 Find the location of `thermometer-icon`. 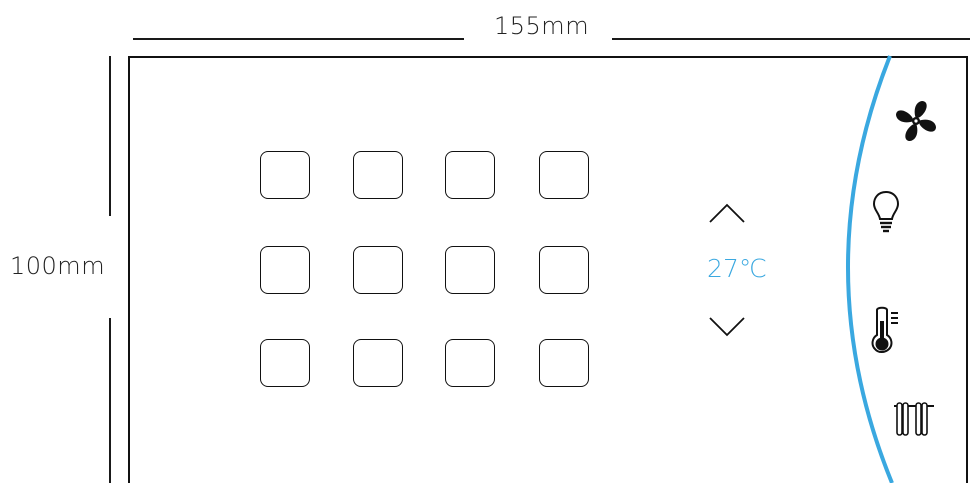

thermometer-icon is located at coordinates (885, 331).